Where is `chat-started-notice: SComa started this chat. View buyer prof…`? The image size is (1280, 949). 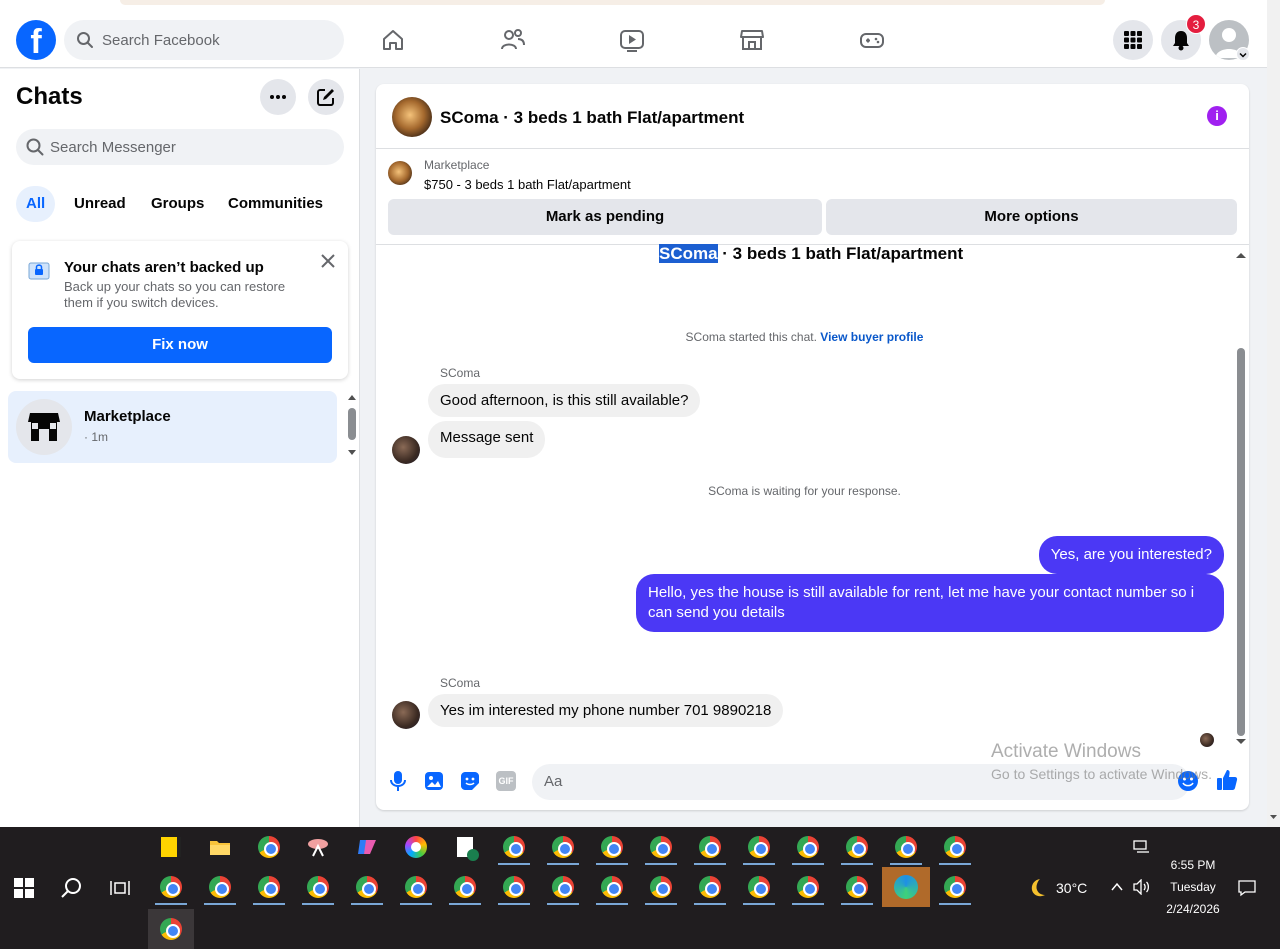 chat-started-notice: SComa started this chat. View buyer prof… is located at coordinates (804, 337).